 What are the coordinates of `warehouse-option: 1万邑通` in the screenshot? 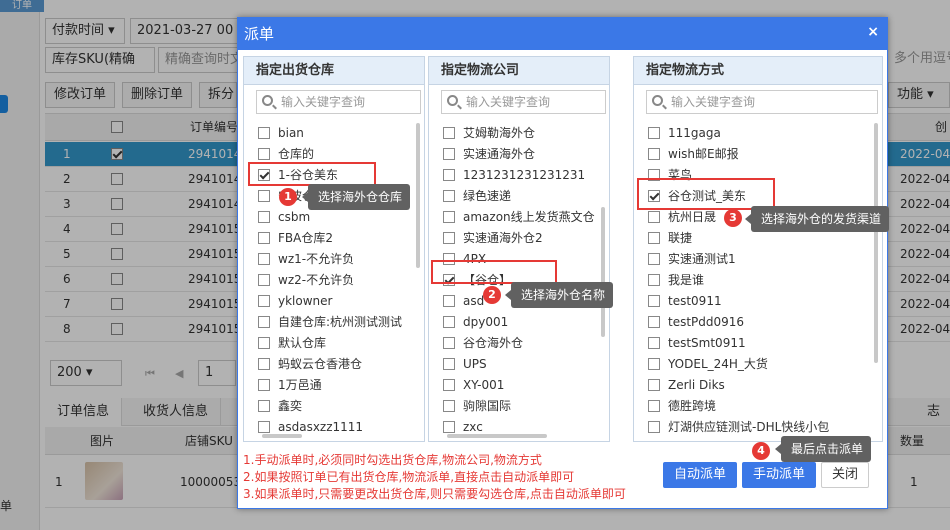 It's located at (338, 385).